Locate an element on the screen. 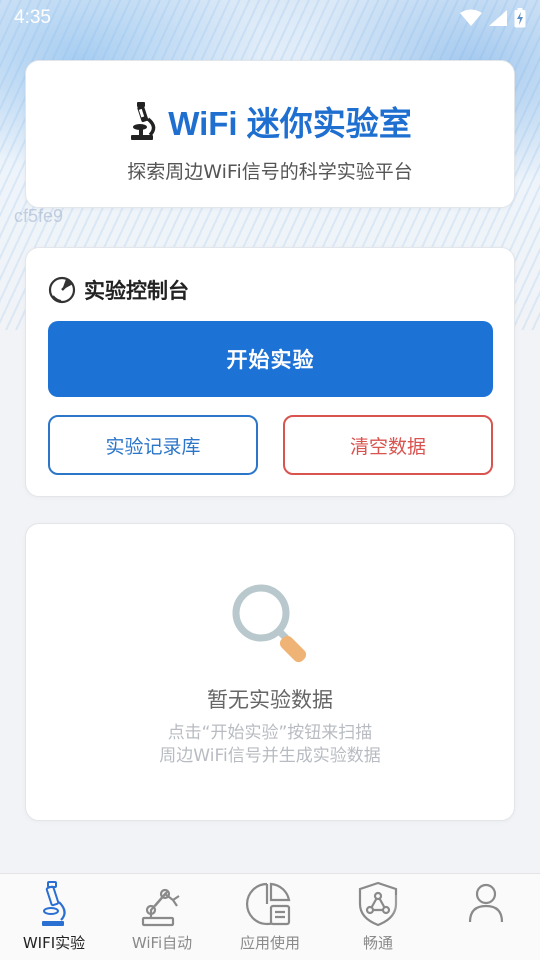 Image resolution: width=540 pixels, height=960 pixels. header-card: WiFi 迷你实验室 探索周边WiFi信号的科学实验平台 is located at coordinates (270, 134).